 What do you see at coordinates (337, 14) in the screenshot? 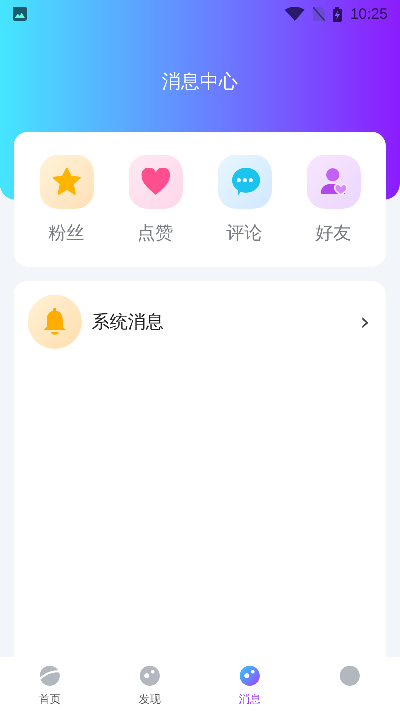
I see `battery-icon` at bounding box center [337, 14].